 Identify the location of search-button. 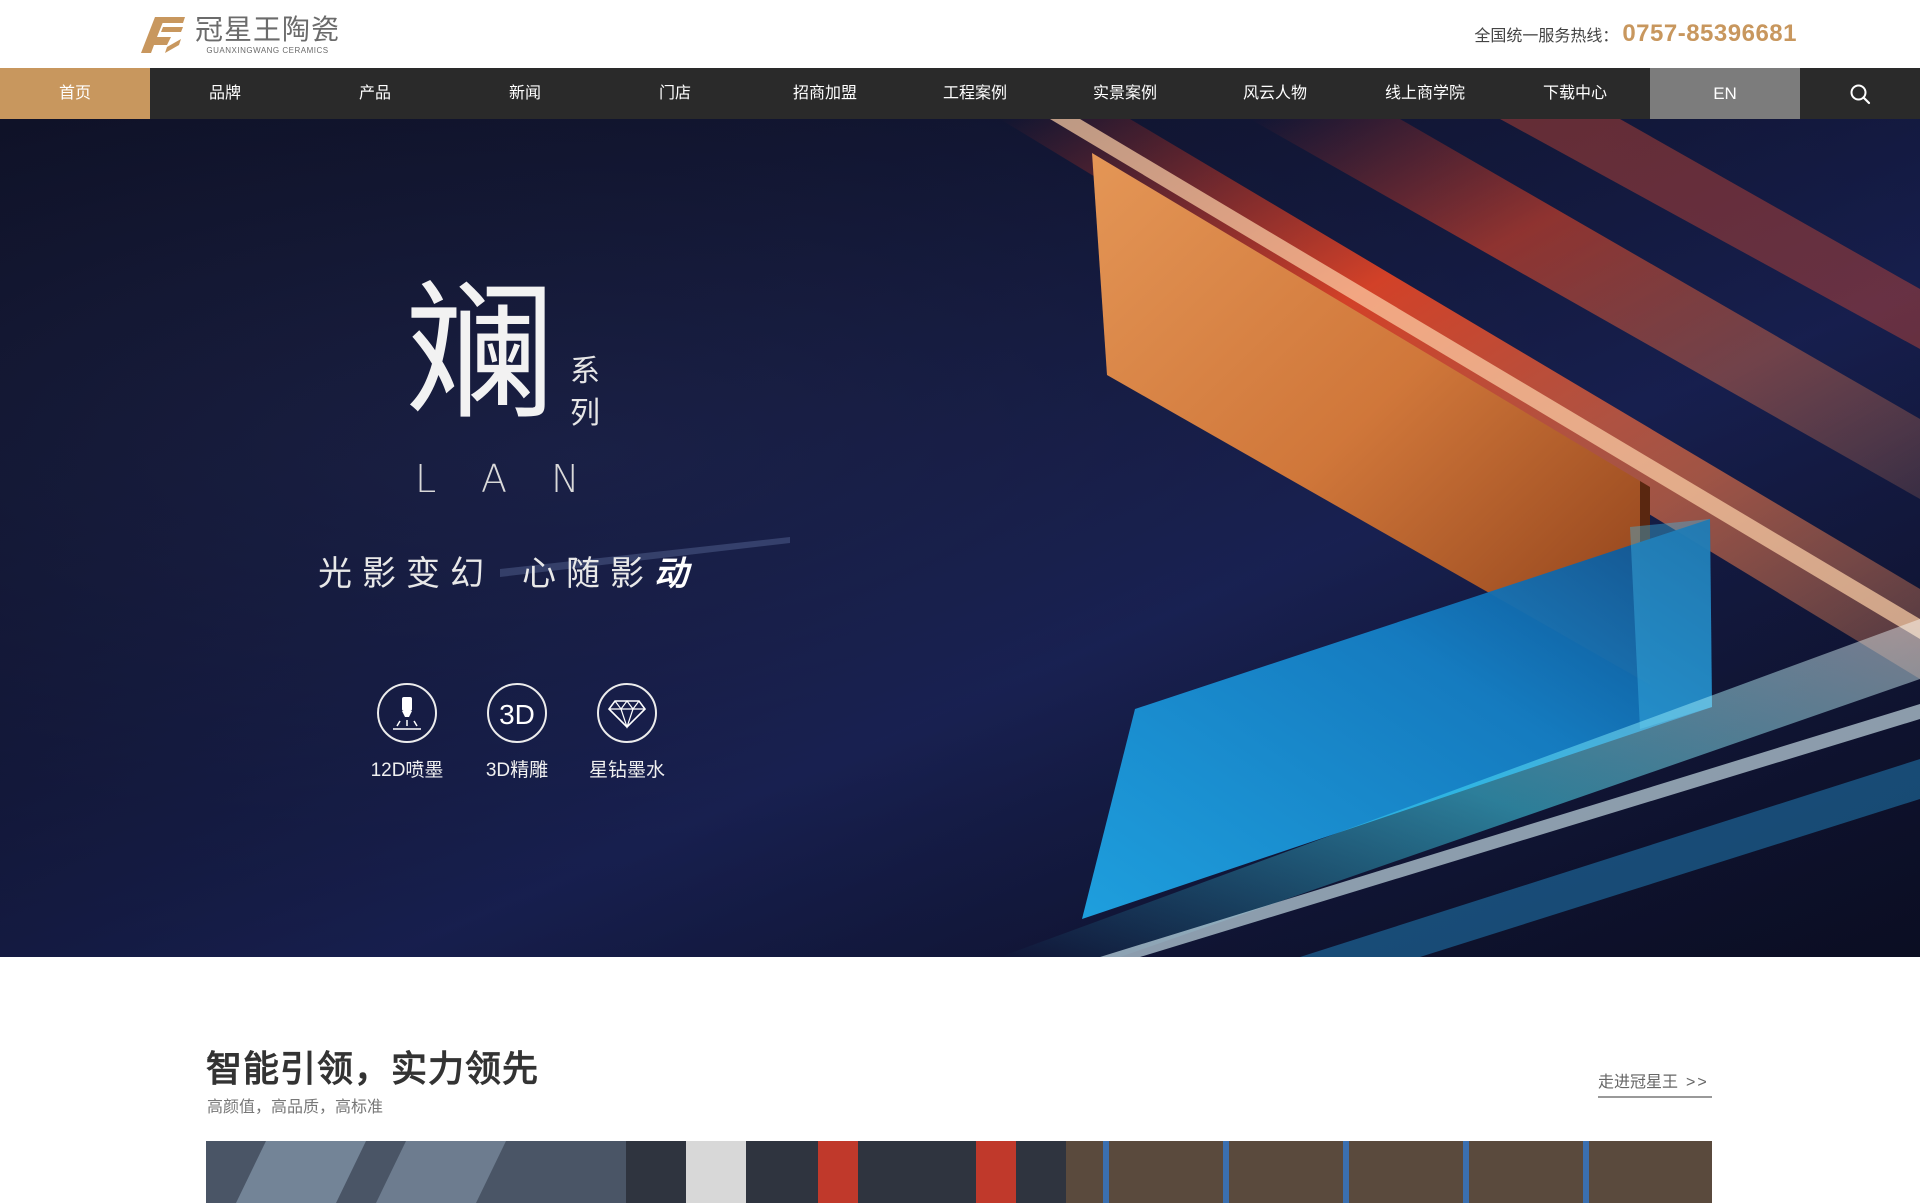
(1860, 93).